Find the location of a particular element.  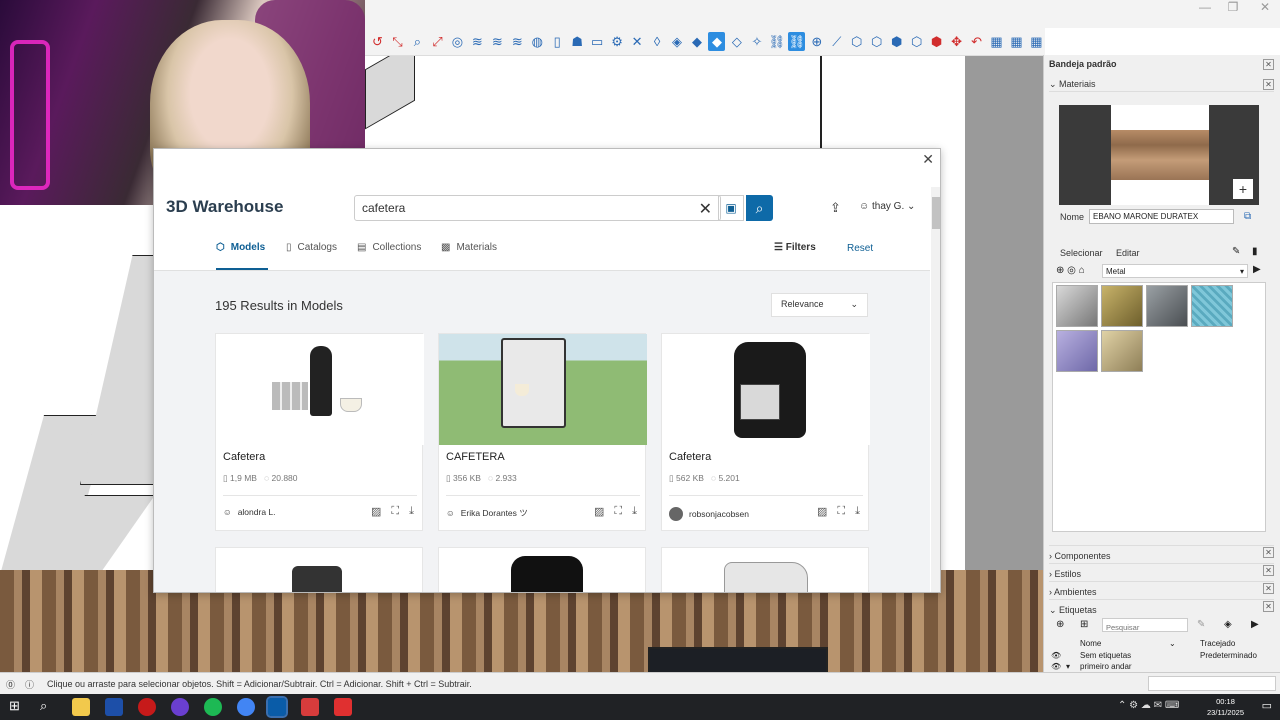

hex-red-icon: ⬢ is located at coordinates (936, 41).